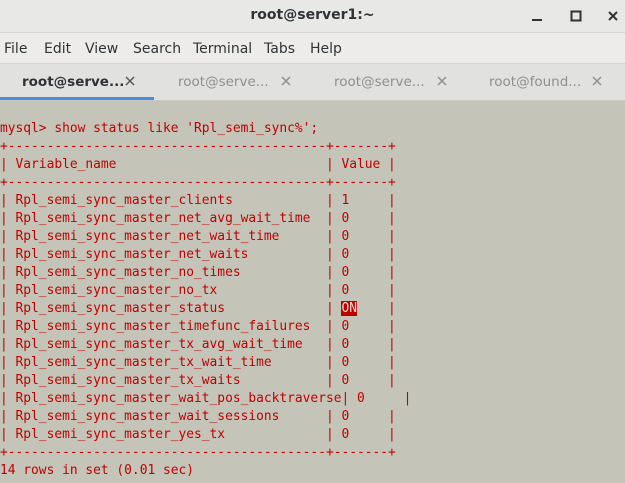 The width and height of the screenshot is (625, 483). I want to click on menu-help: Help, so click(326, 49).